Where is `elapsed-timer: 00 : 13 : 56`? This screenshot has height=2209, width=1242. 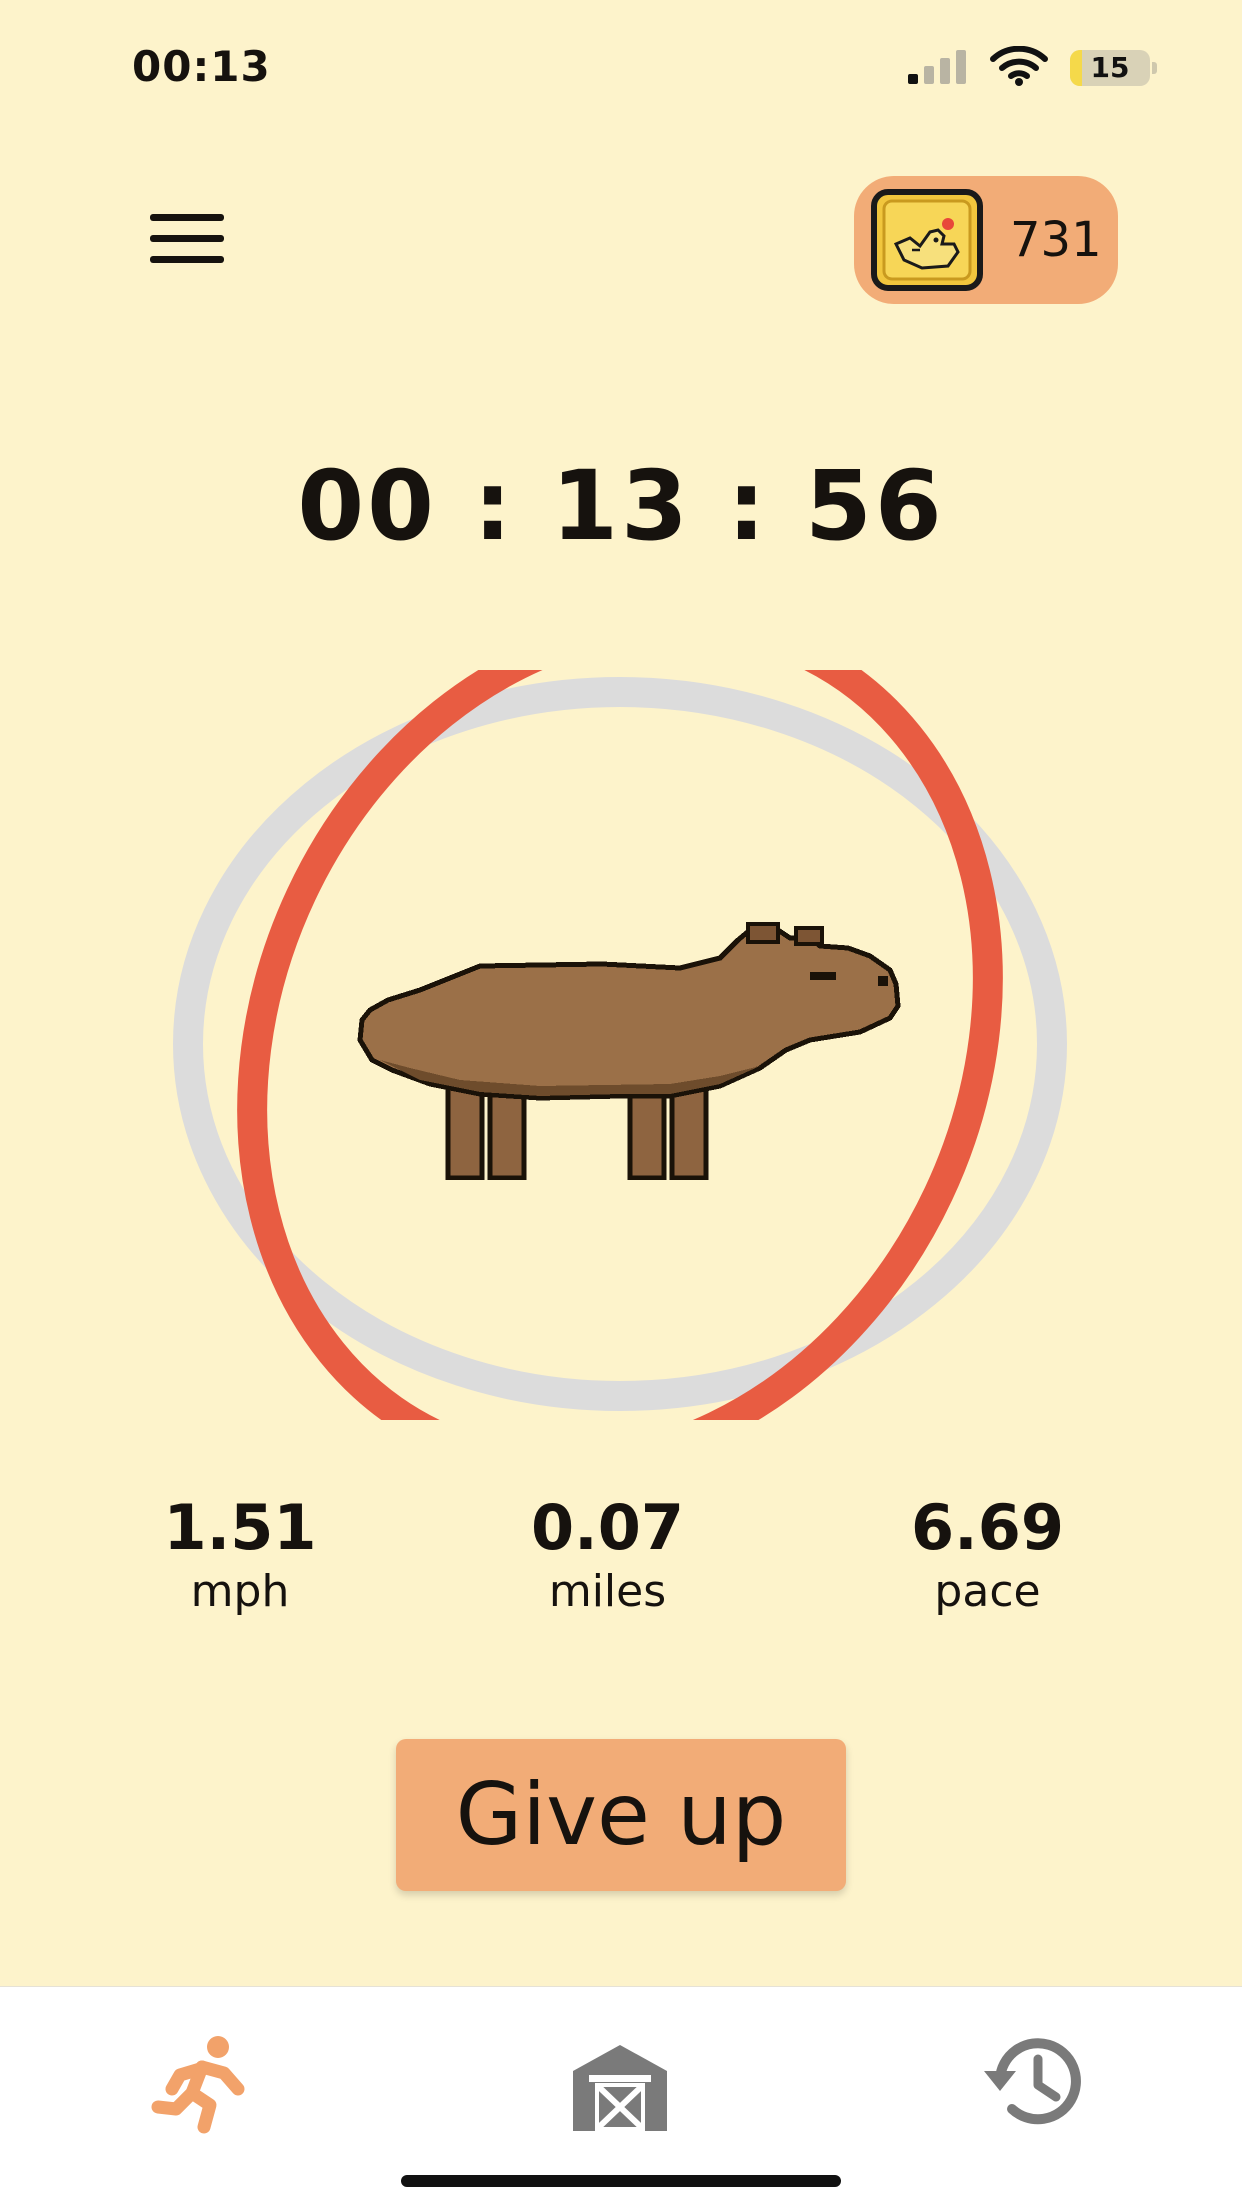 elapsed-timer: 00 : 13 : 56 is located at coordinates (621, 506).